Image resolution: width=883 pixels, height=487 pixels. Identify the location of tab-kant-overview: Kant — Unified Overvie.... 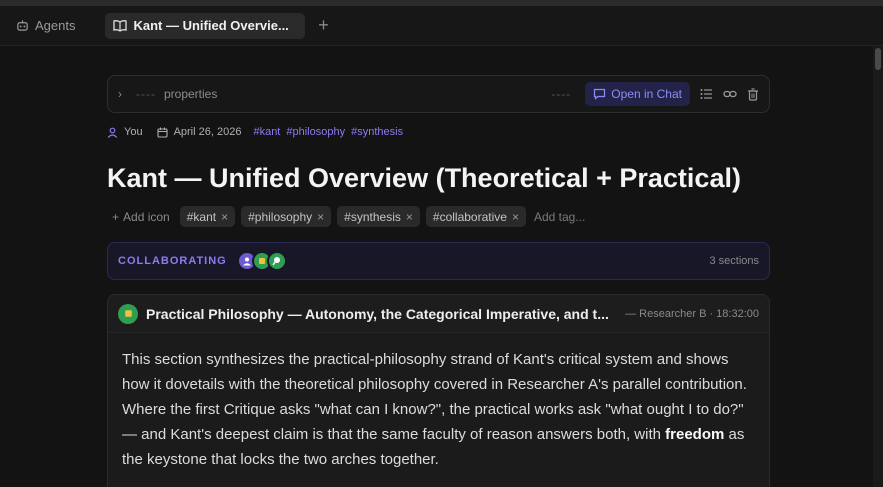
(205, 25).